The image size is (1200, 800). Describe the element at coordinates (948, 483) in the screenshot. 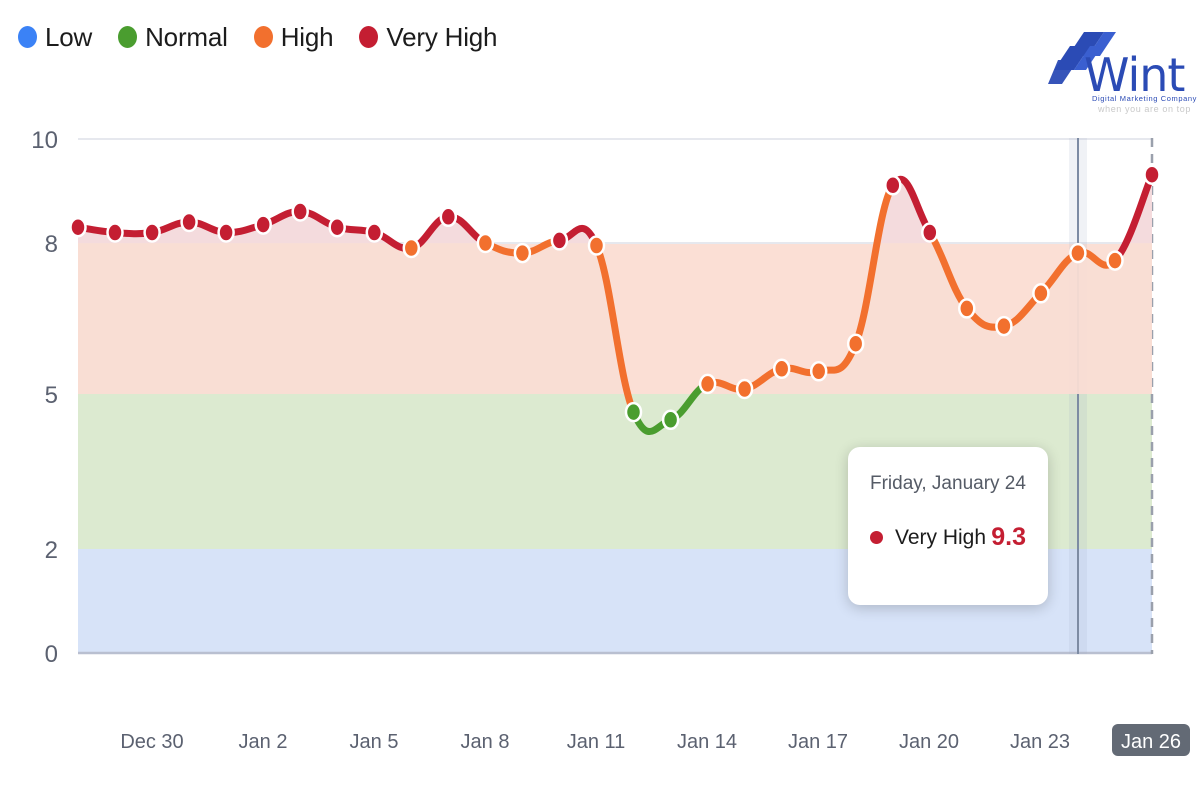

I see `tooltip-date: Friday, January 24` at that location.